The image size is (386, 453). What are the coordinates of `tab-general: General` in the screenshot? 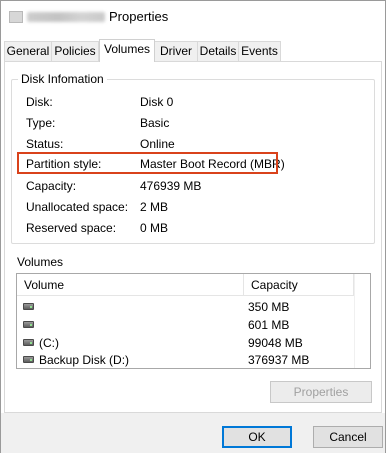 It's located at (28, 51).